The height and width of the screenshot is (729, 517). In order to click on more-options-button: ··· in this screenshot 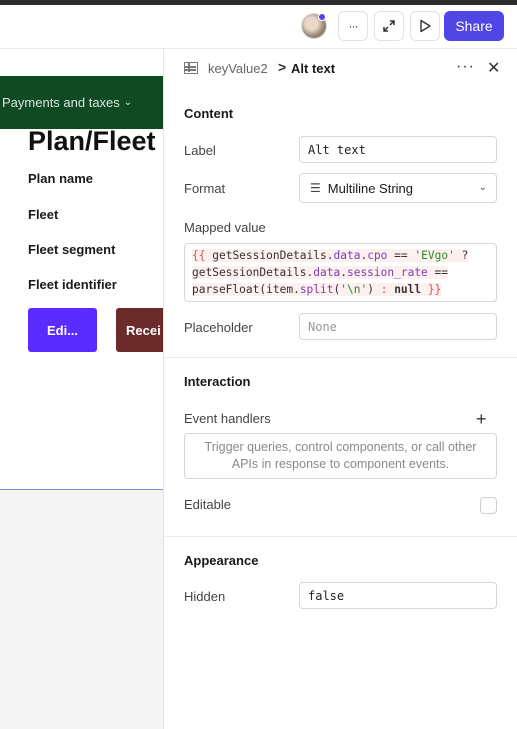, I will do `click(353, 26)`.